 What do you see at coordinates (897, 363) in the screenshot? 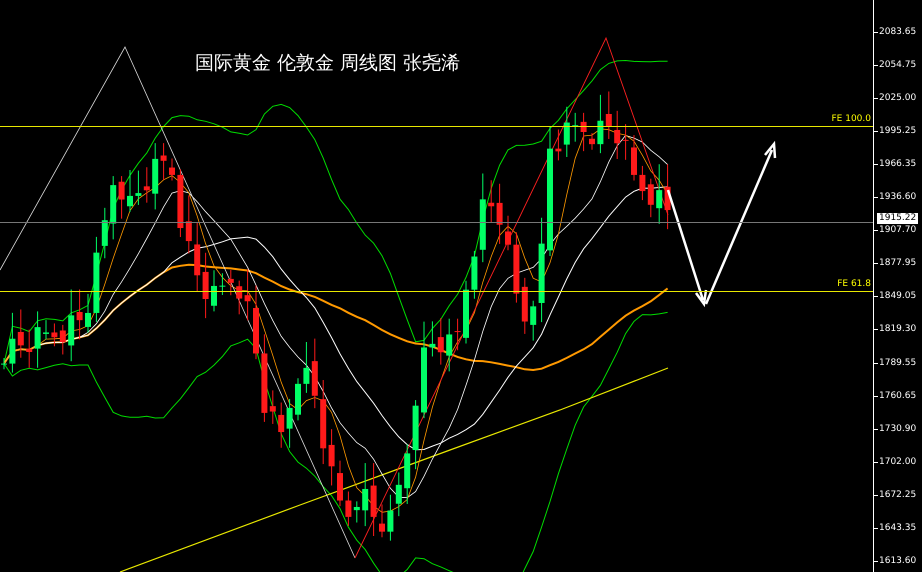
I see `price-axis-label: 1789.55` at bounding box center [897, 363].